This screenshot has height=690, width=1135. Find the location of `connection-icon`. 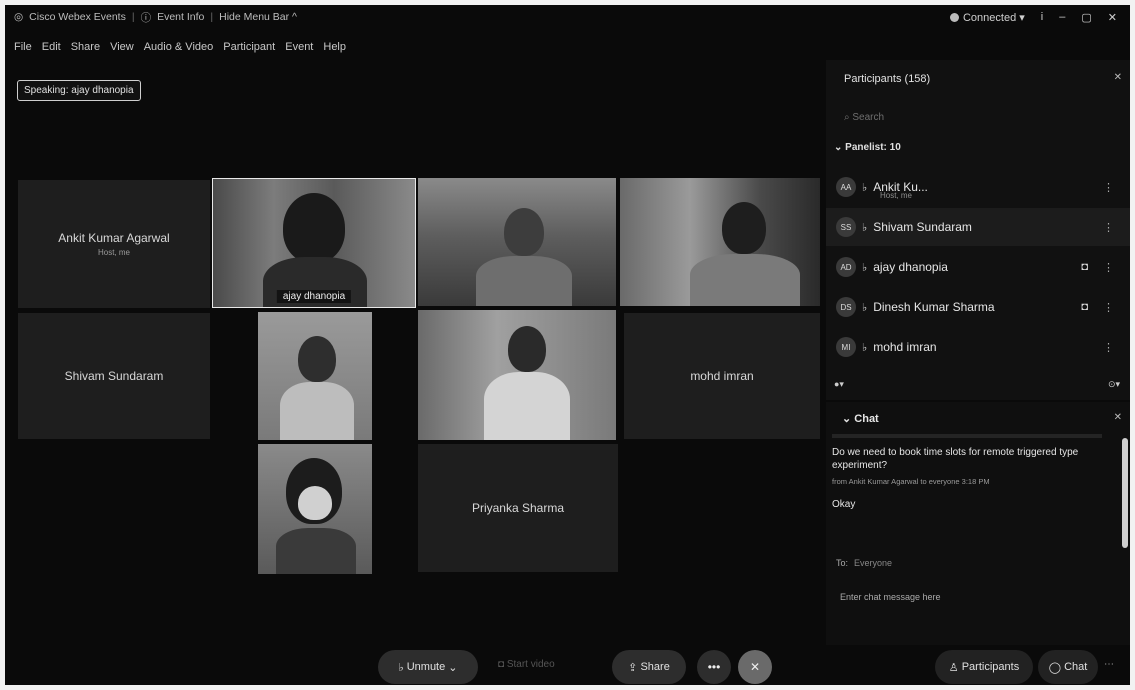

connection-icon is located at coordinates (954, 18).